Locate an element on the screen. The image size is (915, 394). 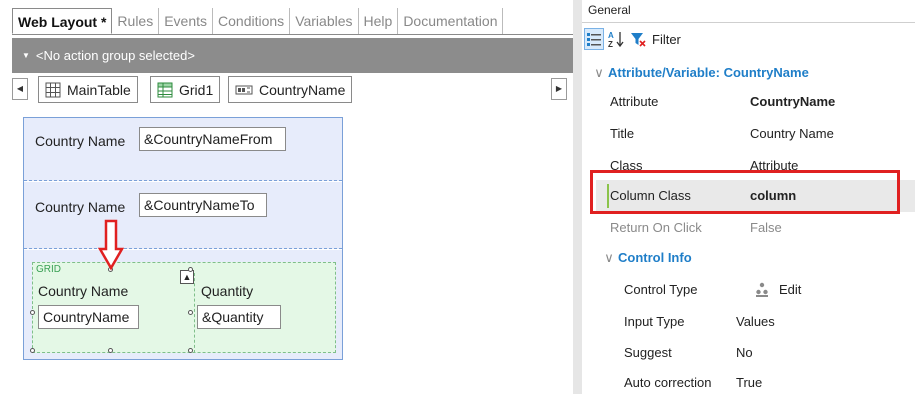
grid-icon is located at coordinates (165, 89).